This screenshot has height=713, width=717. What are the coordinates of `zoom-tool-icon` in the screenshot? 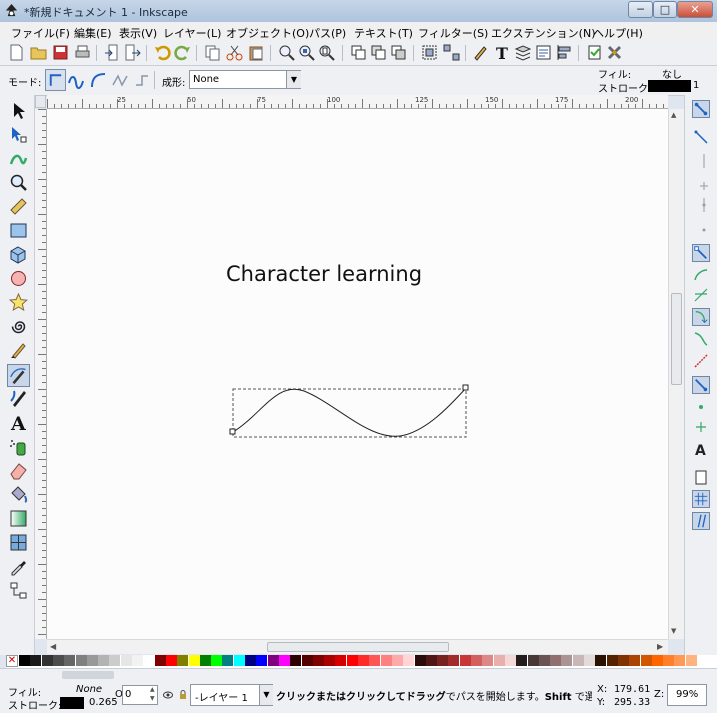 It's located at (18, 182).